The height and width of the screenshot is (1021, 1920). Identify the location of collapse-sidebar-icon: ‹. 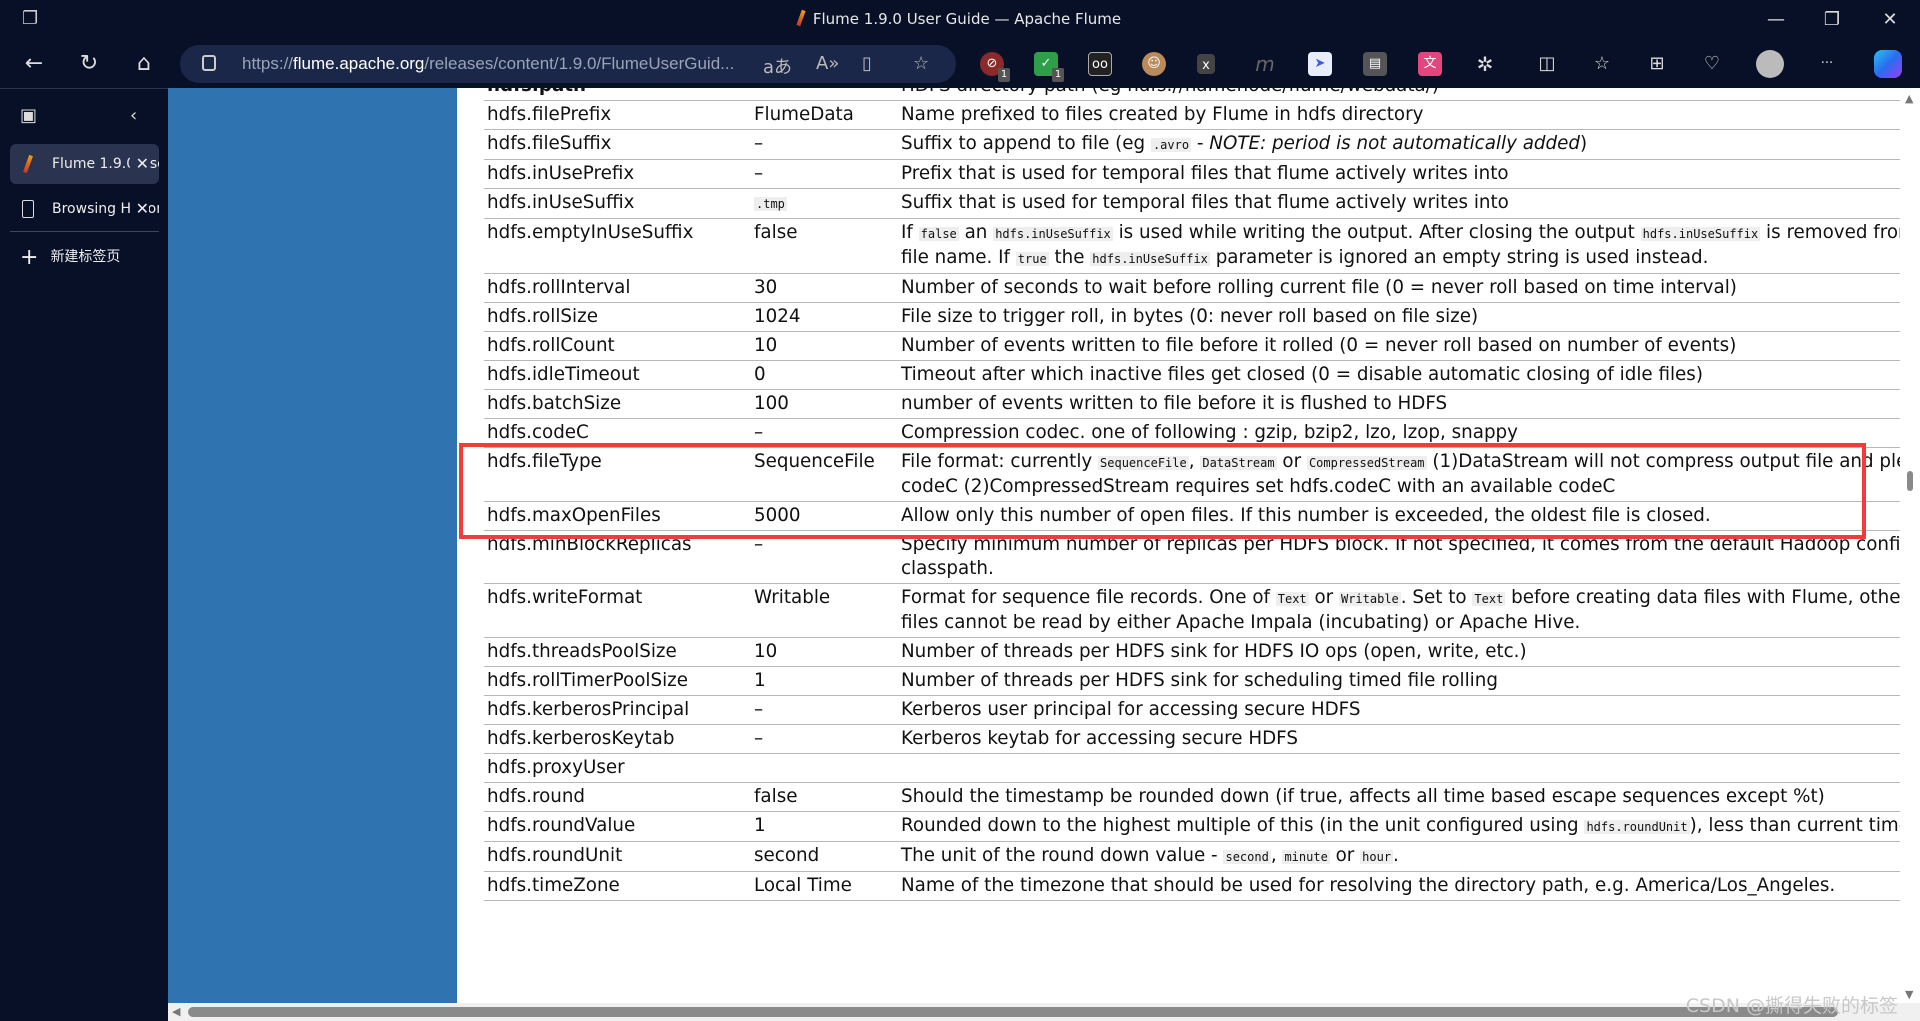
(133, 115).